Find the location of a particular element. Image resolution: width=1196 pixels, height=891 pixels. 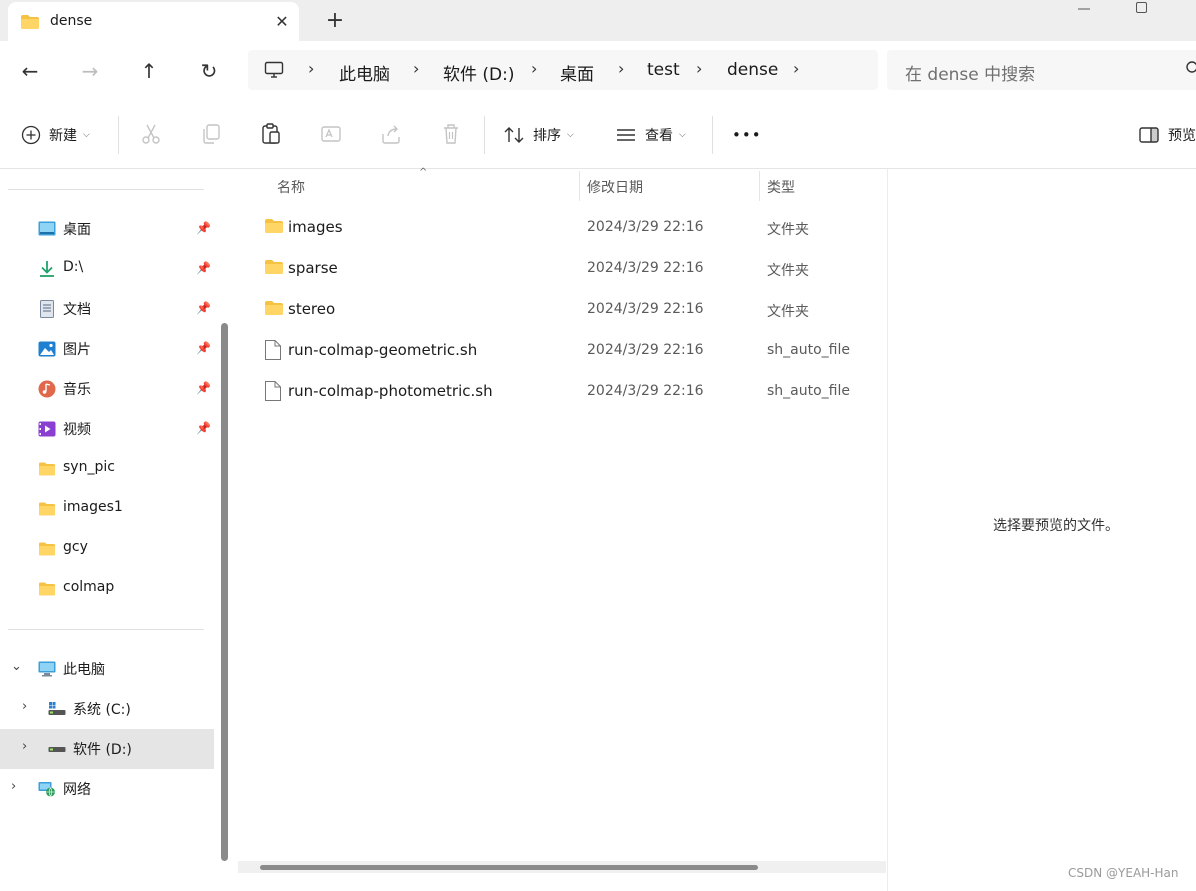

minimize-icon is located at coordinates (1084, 10).